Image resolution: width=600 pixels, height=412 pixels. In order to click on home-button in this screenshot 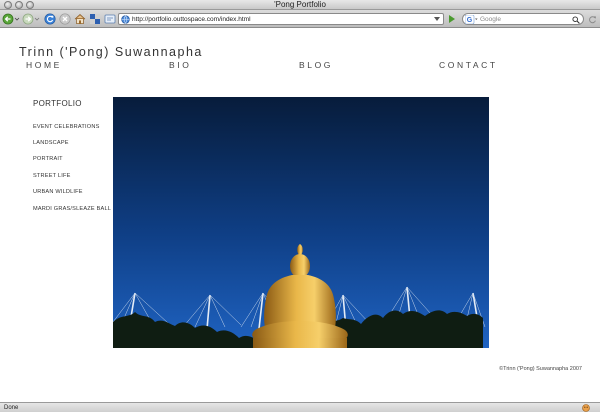, I will do `click(80, 19)`.